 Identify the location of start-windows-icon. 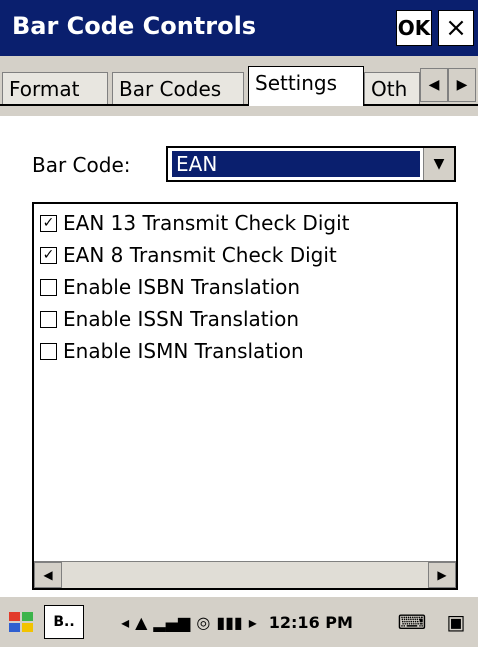
(21, 622).